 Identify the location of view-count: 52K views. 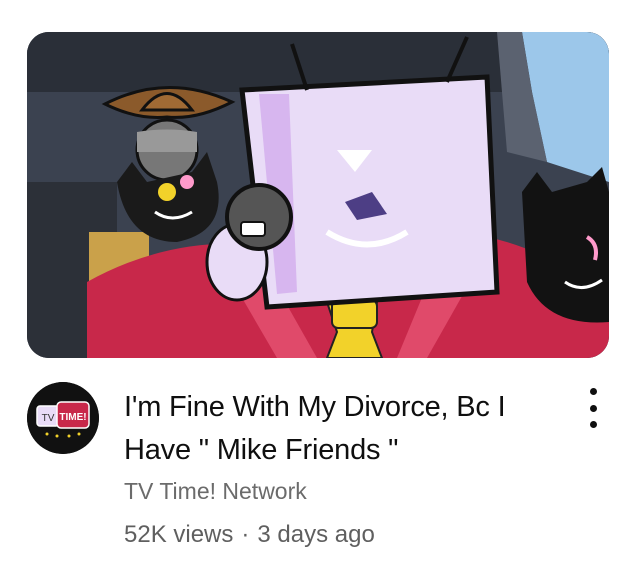
(179, 534).